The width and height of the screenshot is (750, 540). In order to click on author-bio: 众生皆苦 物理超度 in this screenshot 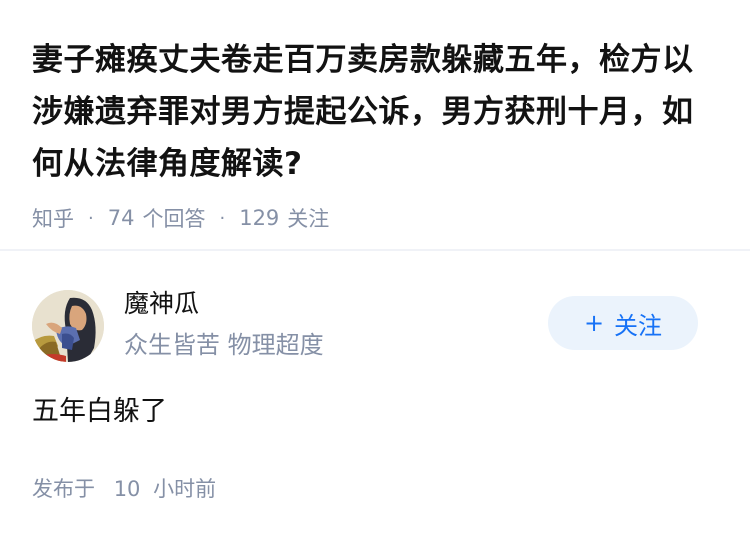, I will do `click(224, 345)`.